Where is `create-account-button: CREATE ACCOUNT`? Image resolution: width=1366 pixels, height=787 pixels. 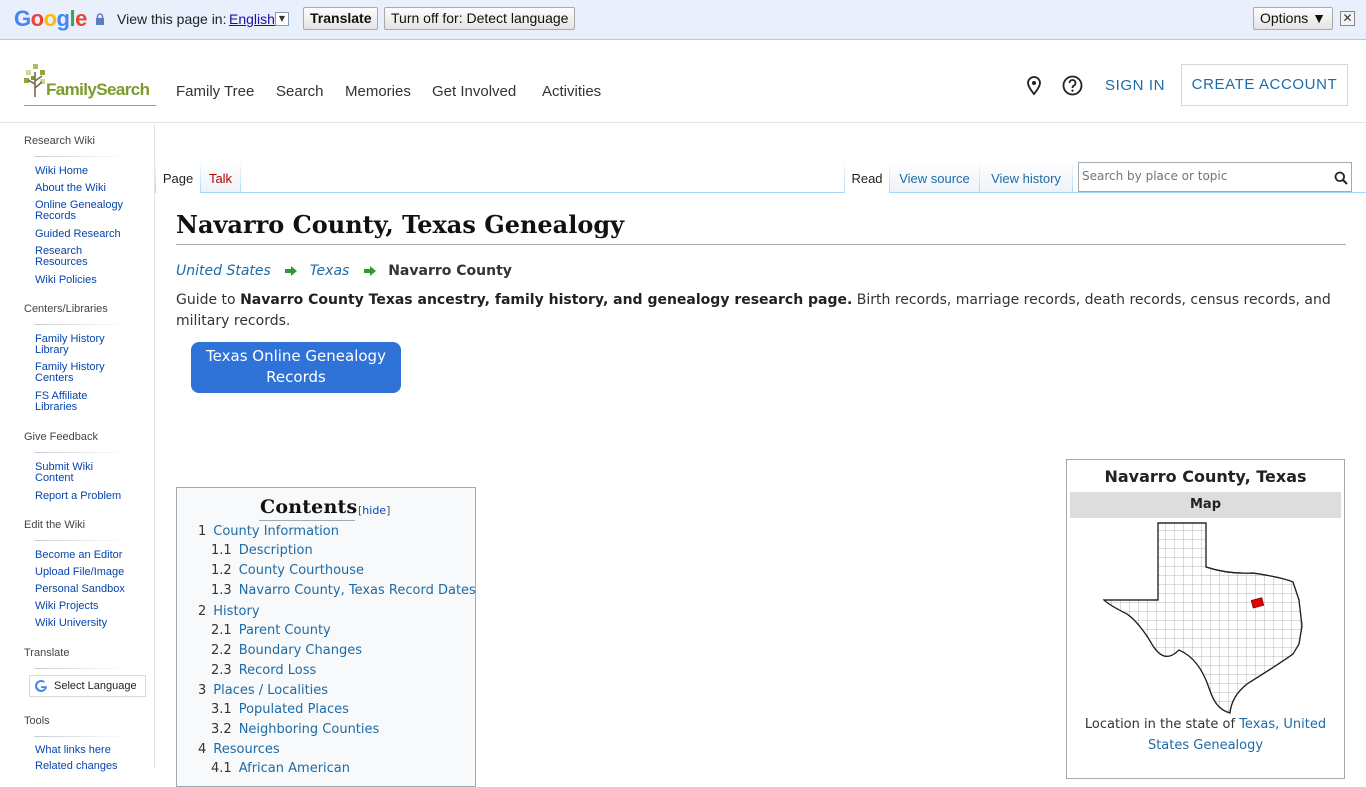
create-account-button: CREATE ACCOUNT is located at coordinates (1264, 85).